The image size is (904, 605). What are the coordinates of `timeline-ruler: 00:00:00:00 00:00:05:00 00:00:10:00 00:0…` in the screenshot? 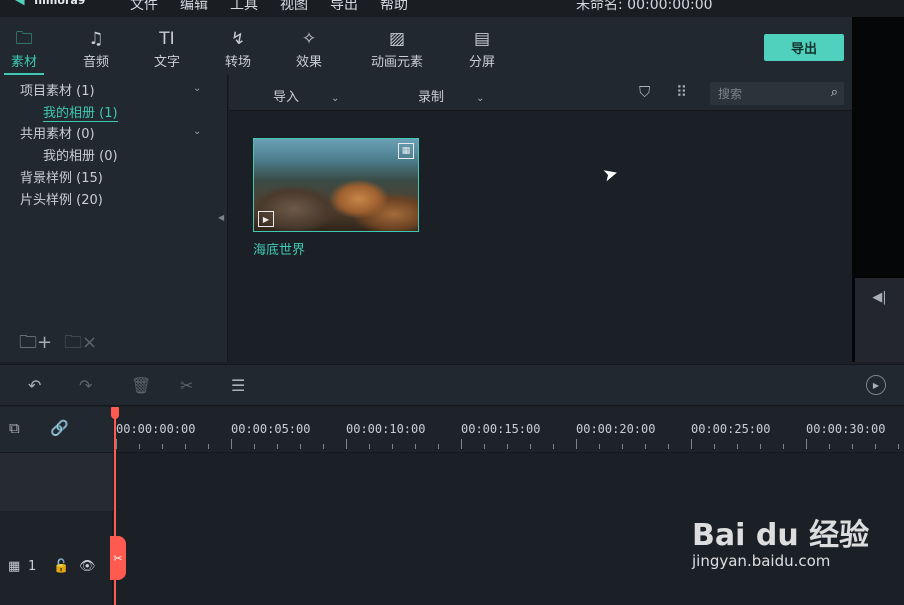 It's located at (509, 430).